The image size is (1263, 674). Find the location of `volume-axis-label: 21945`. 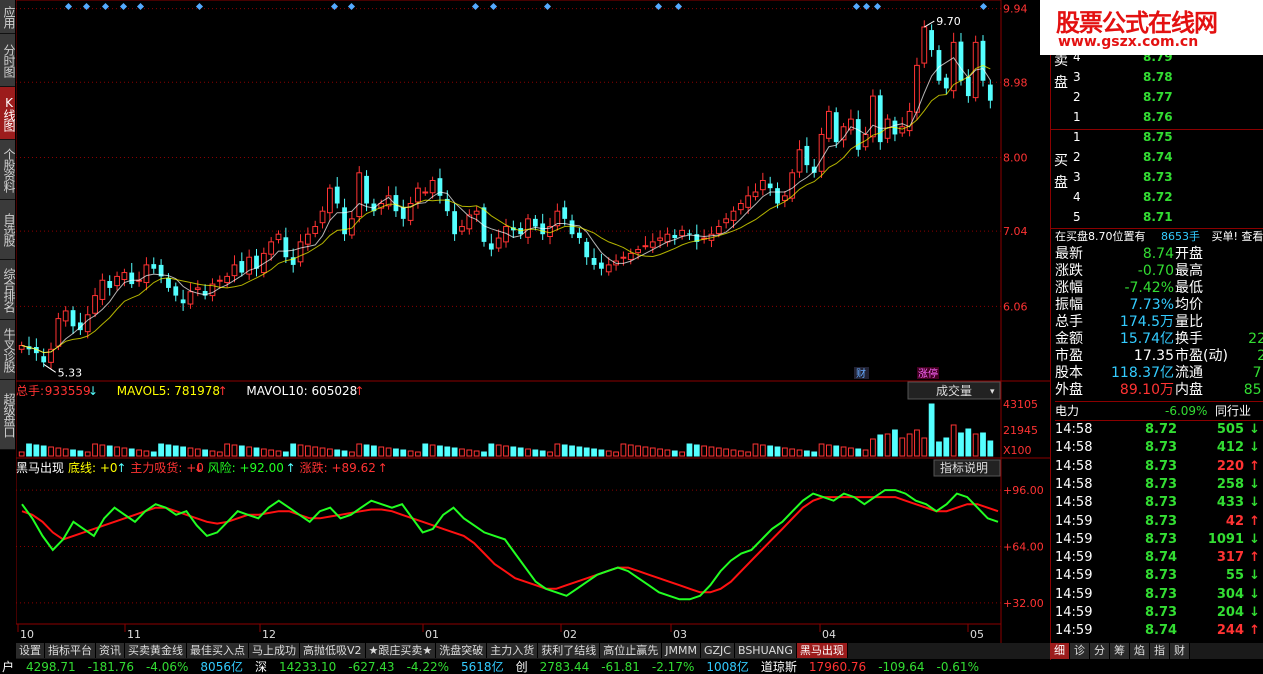

volume-axis-label: 21945 is located at coordinates (1020, 430).